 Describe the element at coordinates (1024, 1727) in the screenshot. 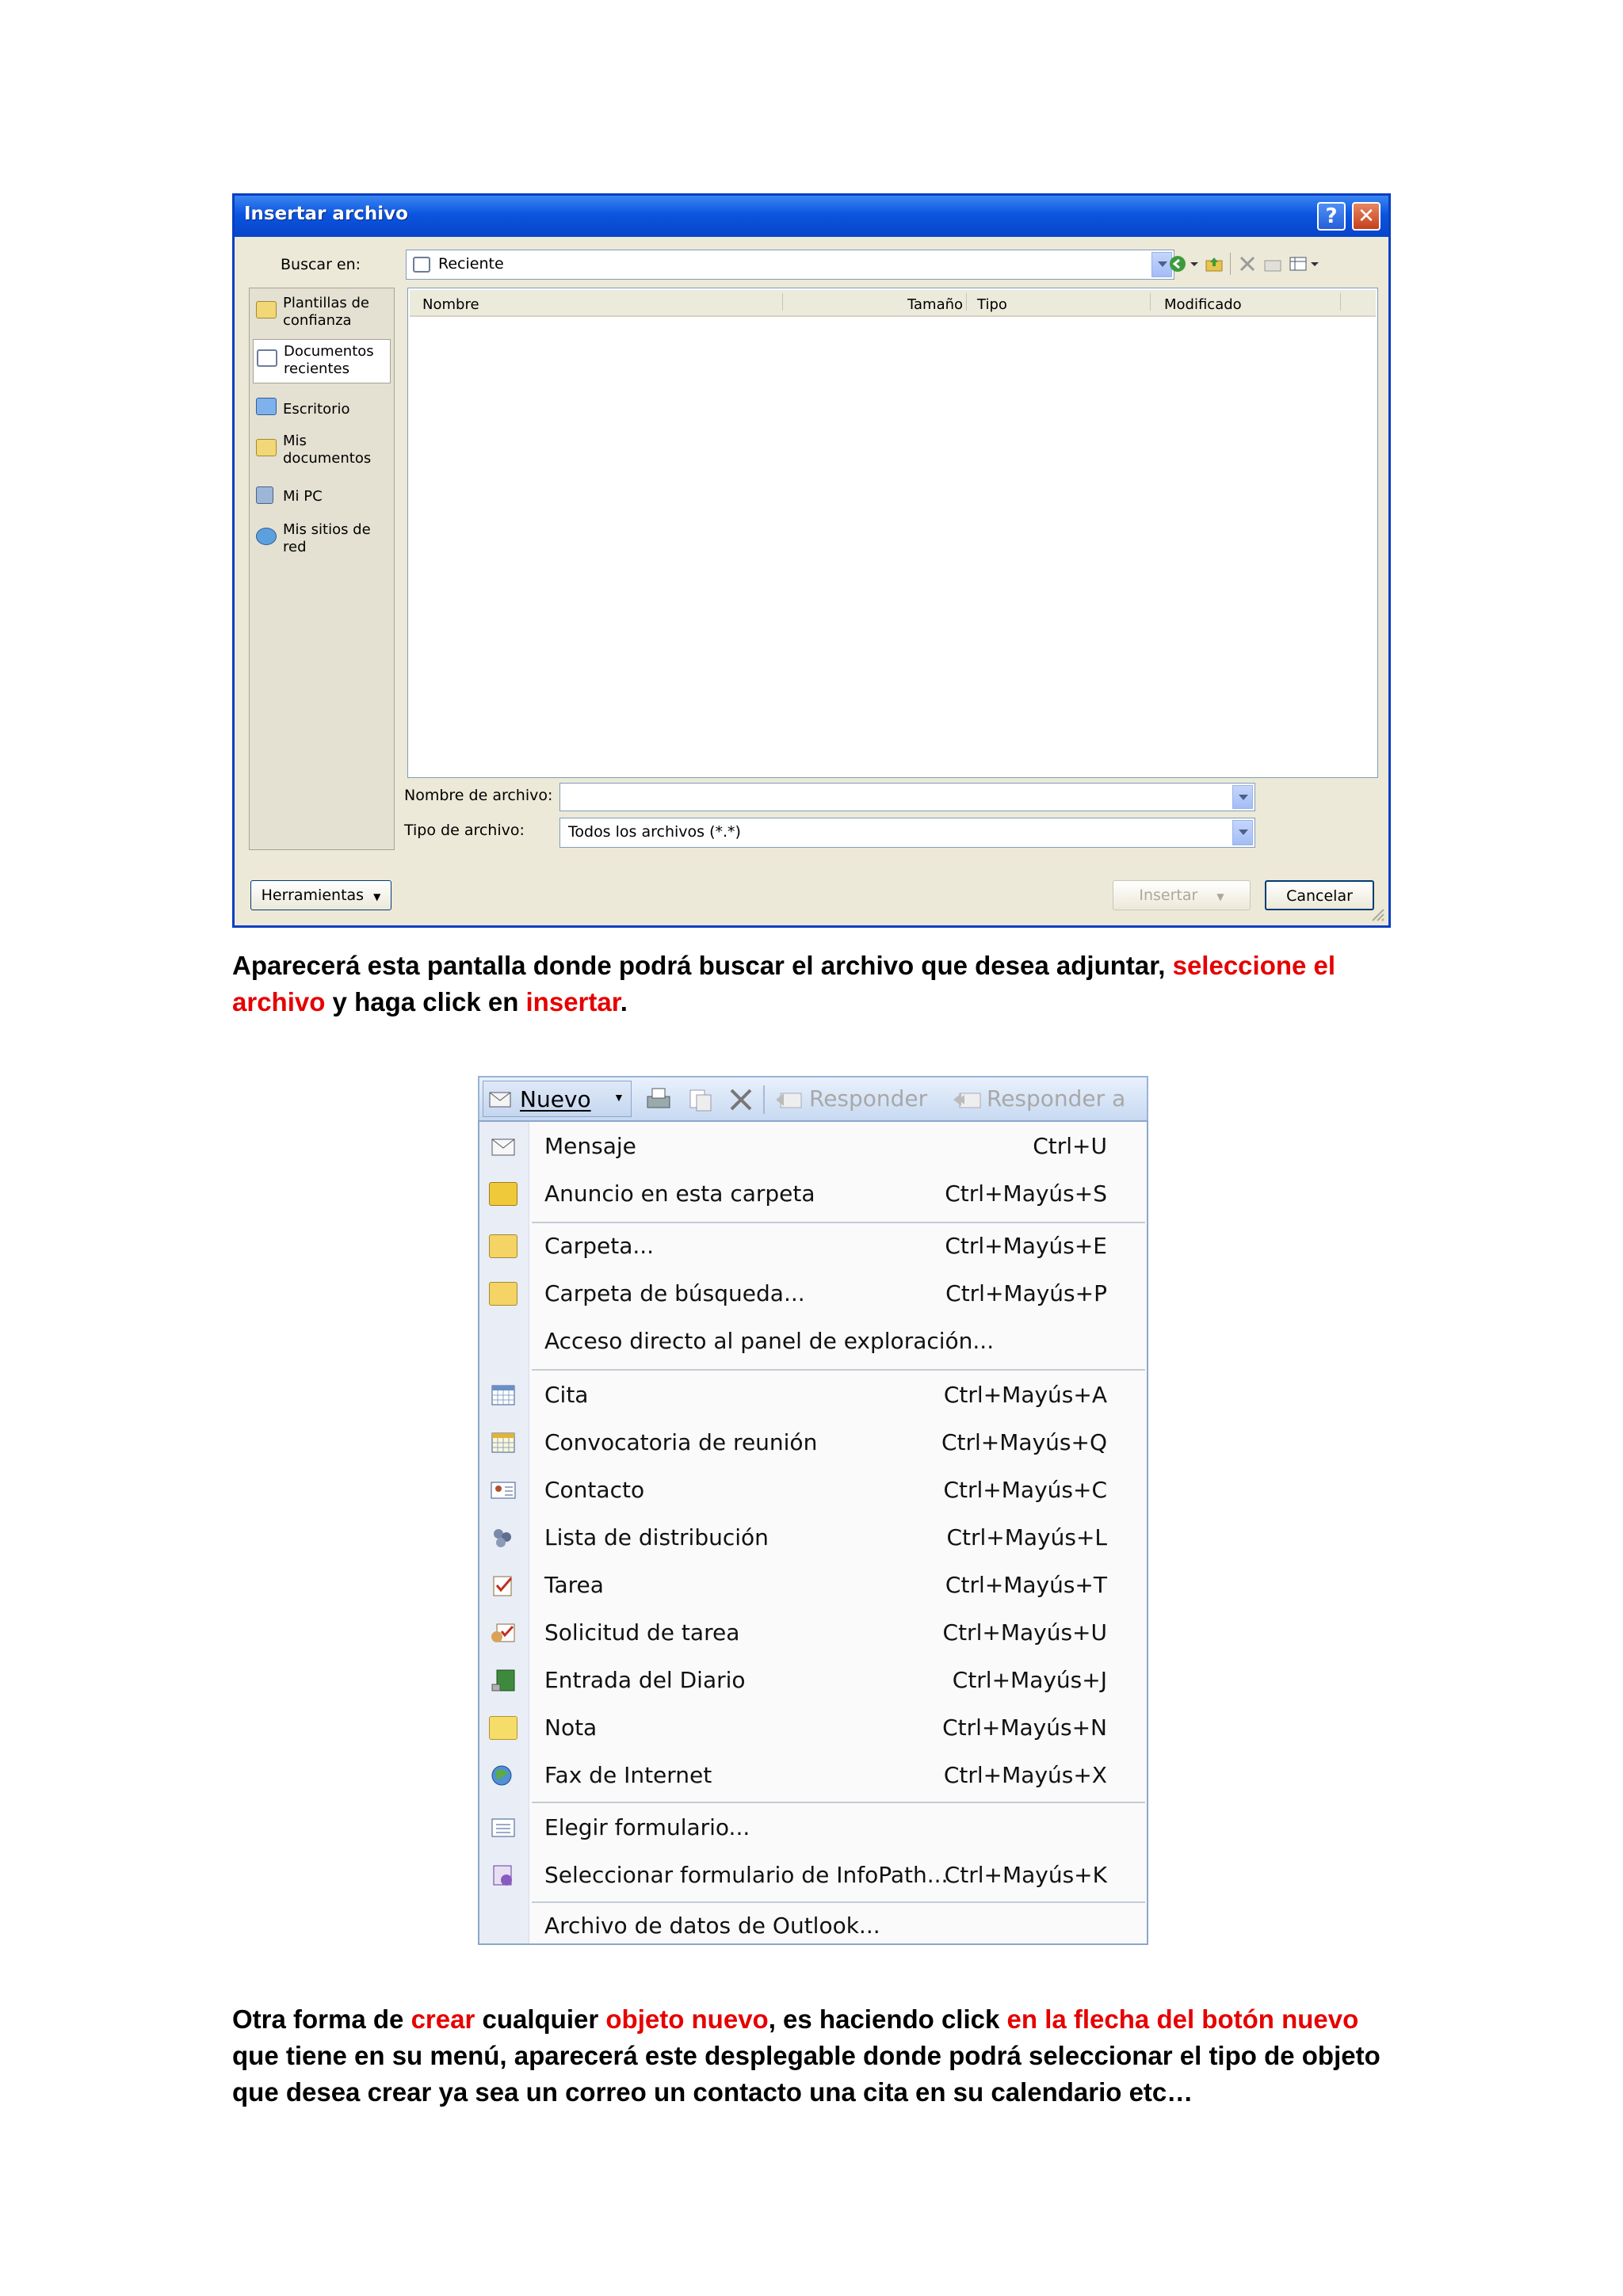

I see `menu-item-shortcut: Ctrl+Mayús+N` at that location.